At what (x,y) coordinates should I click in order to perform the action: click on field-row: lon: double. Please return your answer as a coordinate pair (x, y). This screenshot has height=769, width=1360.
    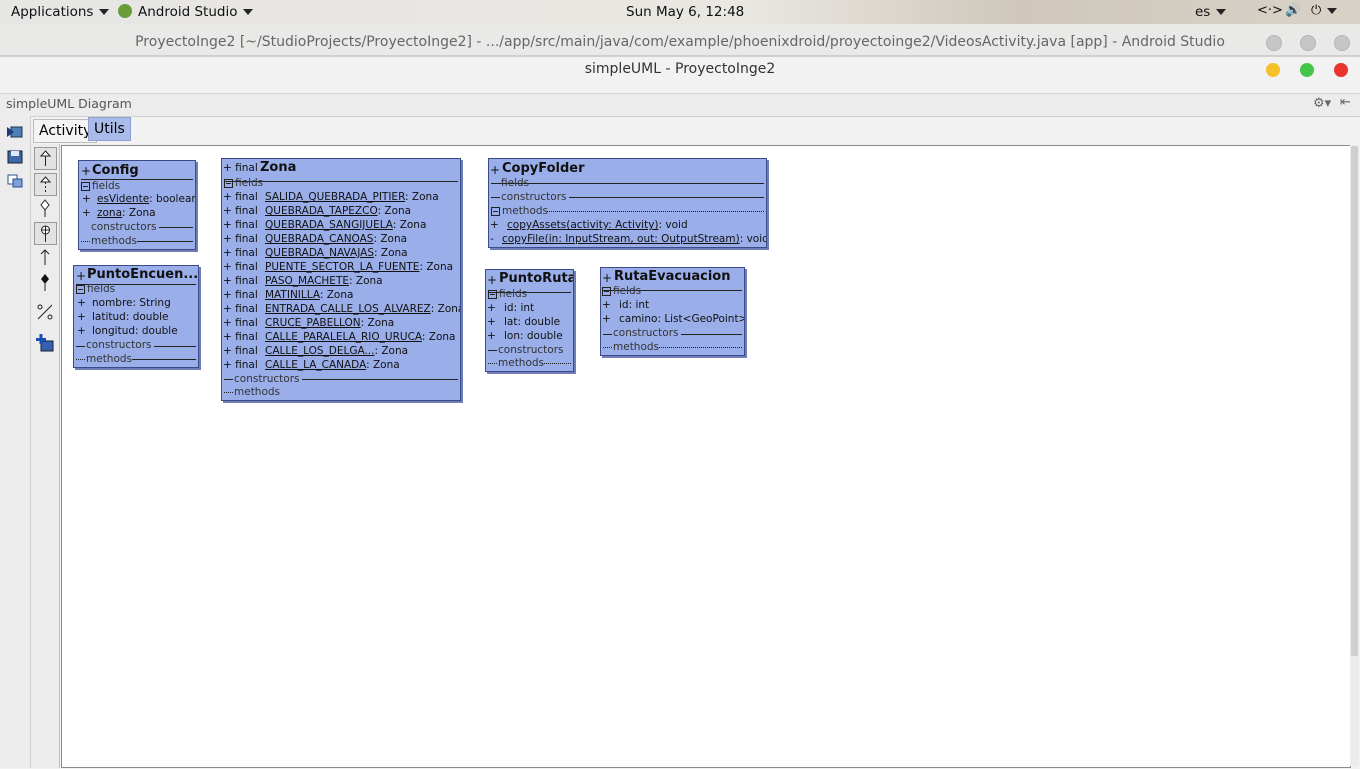
    Looking at the image, I should click on (533, 336).